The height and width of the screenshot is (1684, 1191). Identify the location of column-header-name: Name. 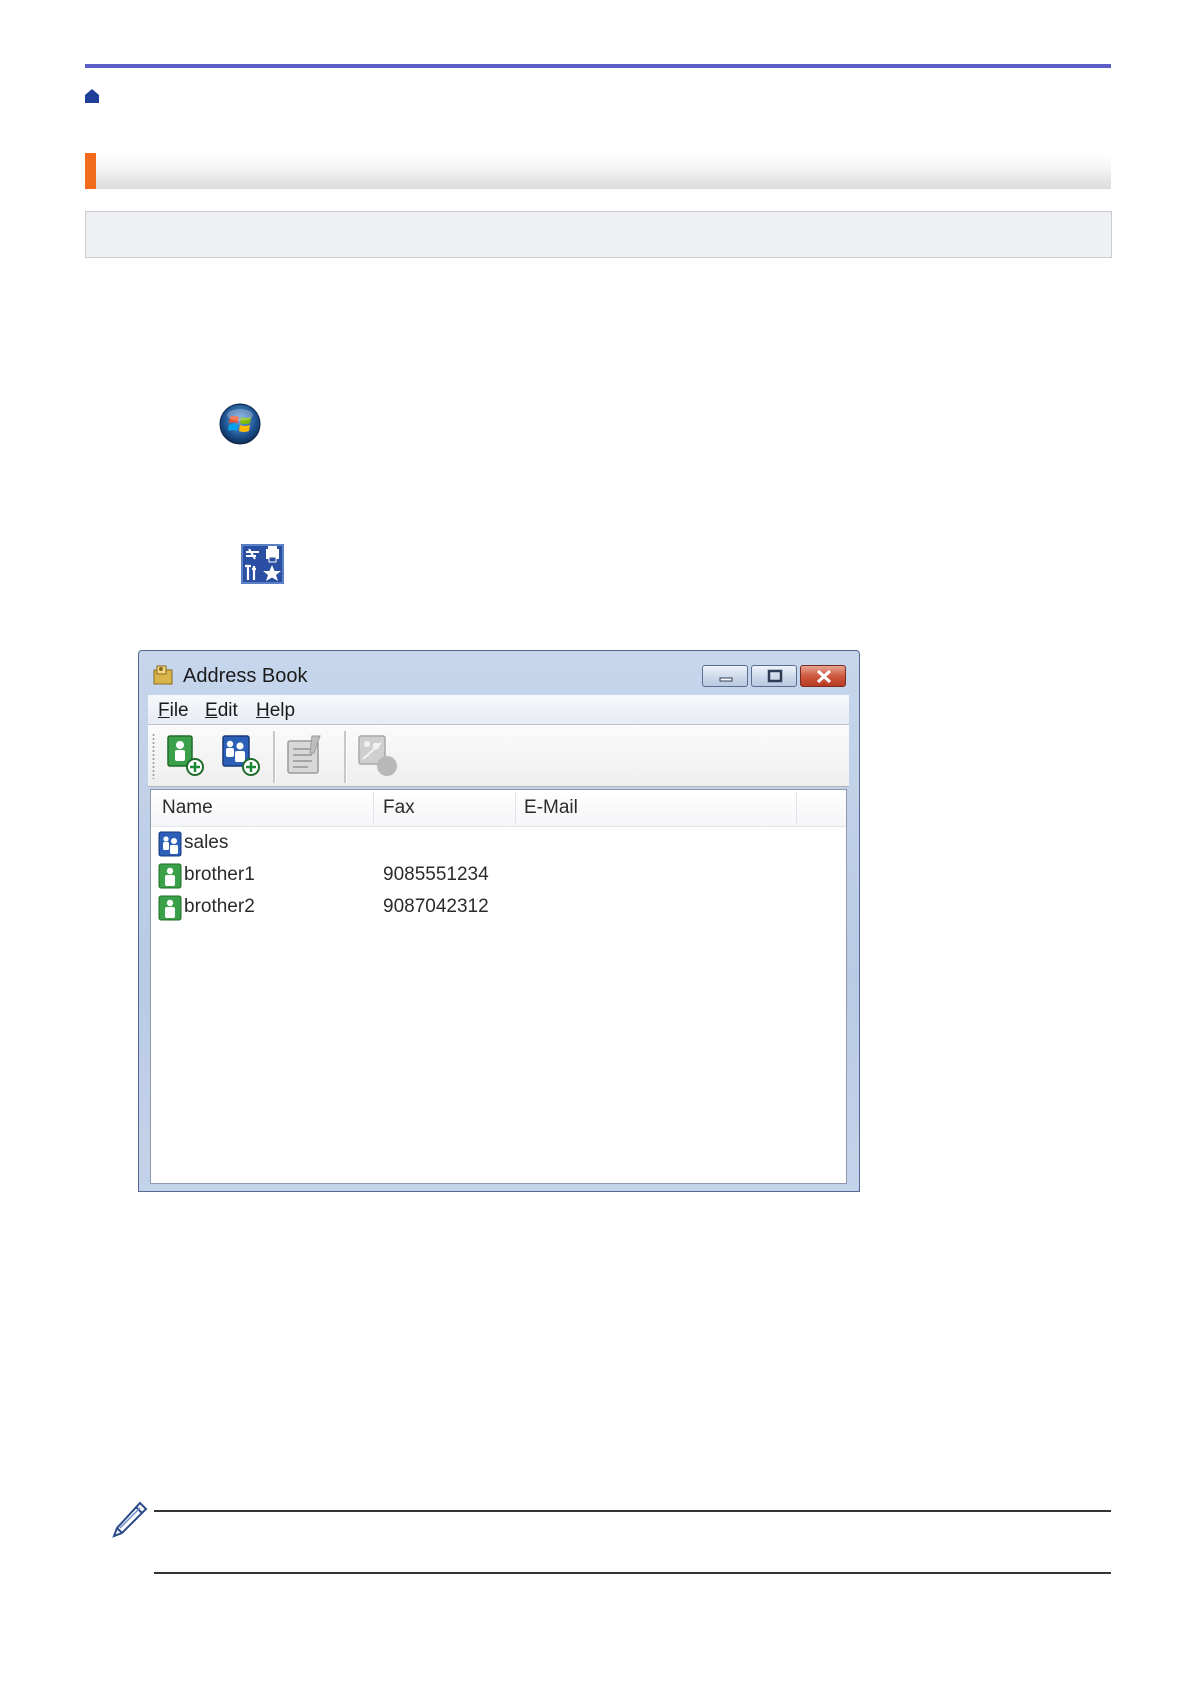
(187, 808).